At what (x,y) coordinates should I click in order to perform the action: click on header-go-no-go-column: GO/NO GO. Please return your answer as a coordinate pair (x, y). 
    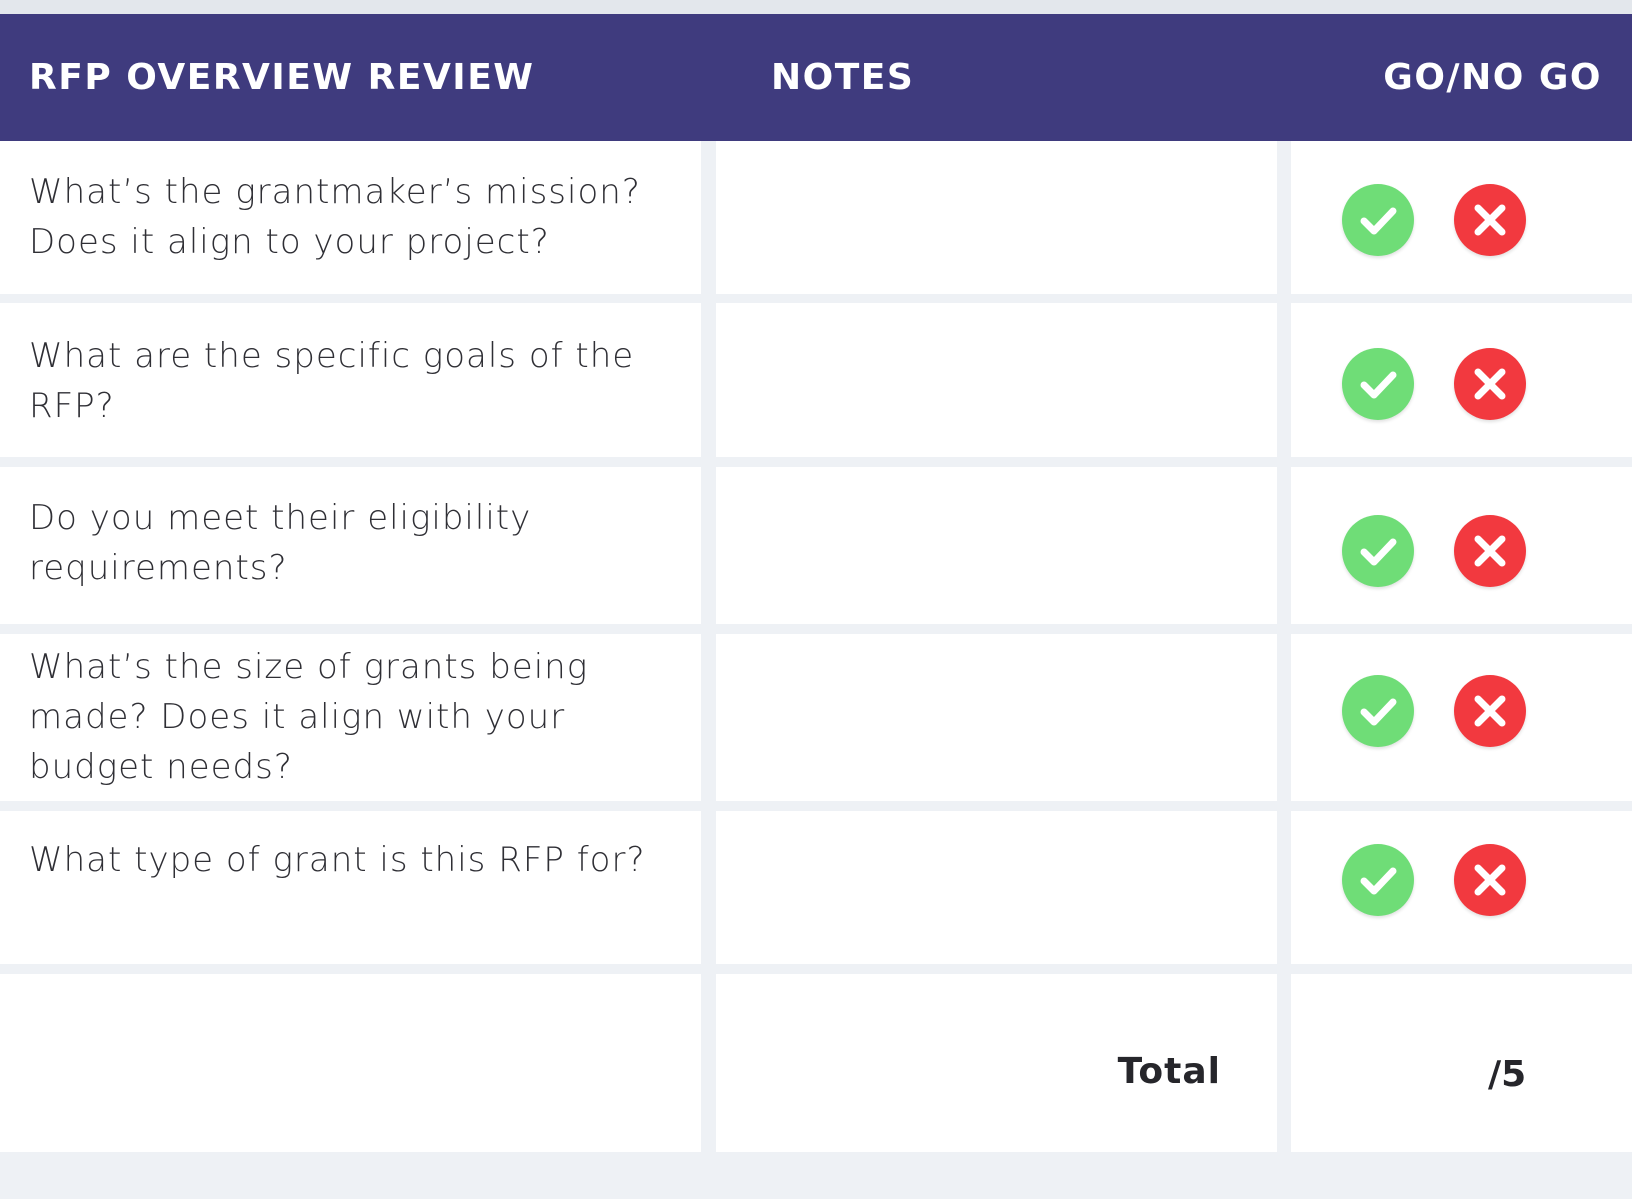
    Looking at the image, I should click on (1492, 77).